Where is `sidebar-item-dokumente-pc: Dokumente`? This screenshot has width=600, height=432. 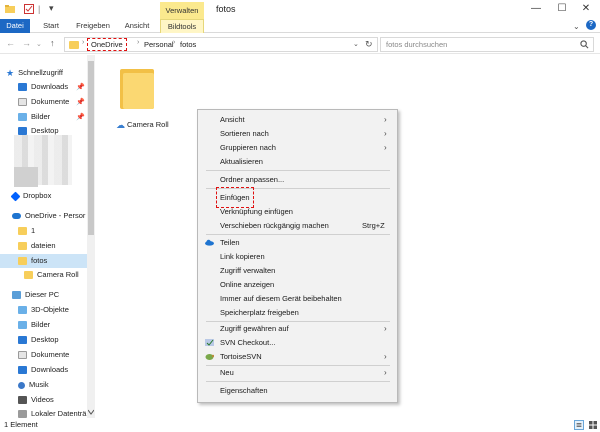 sidebar-item-dokumente-pc: Dokumente is located at coordinates (43, 355).